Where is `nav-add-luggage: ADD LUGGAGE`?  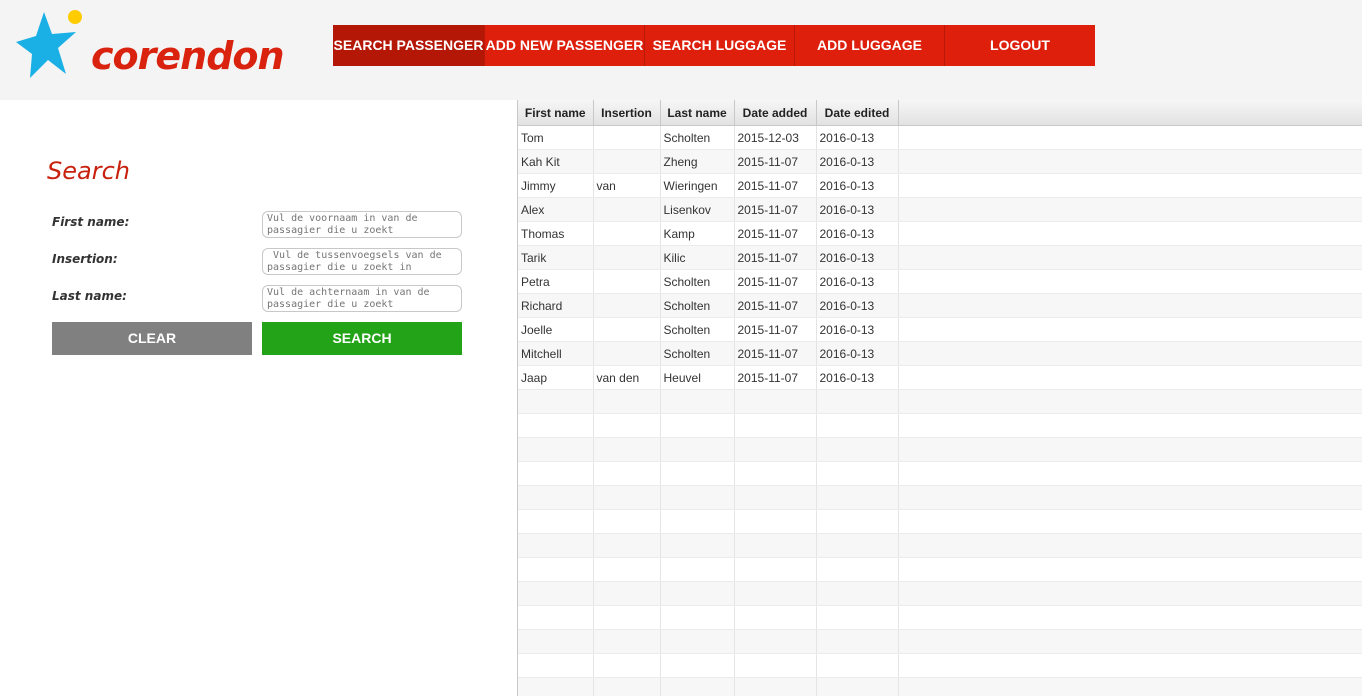 nav-add-luggage: ADD LUGGAGE is located at coordinates (870, 45).